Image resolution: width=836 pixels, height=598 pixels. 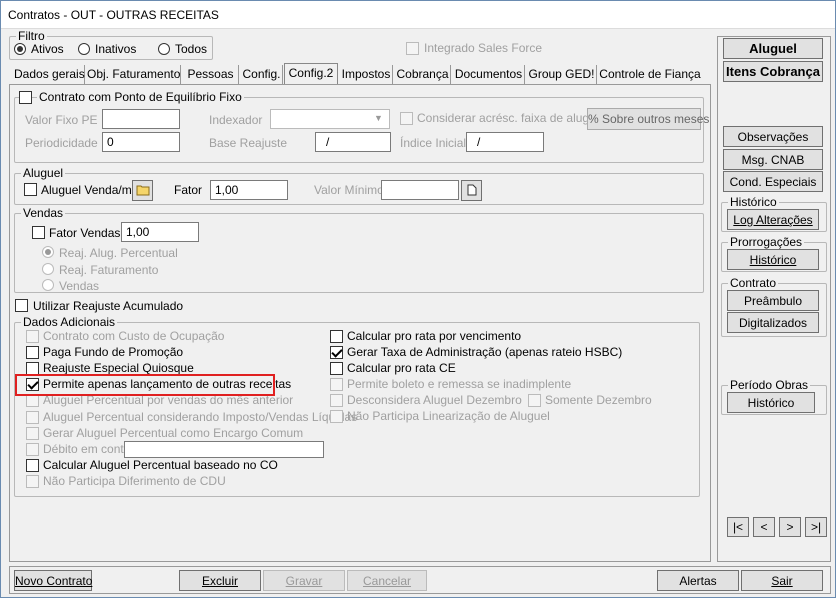 I want to click on periodicidade-input: 0, so click(x=141, y=142).